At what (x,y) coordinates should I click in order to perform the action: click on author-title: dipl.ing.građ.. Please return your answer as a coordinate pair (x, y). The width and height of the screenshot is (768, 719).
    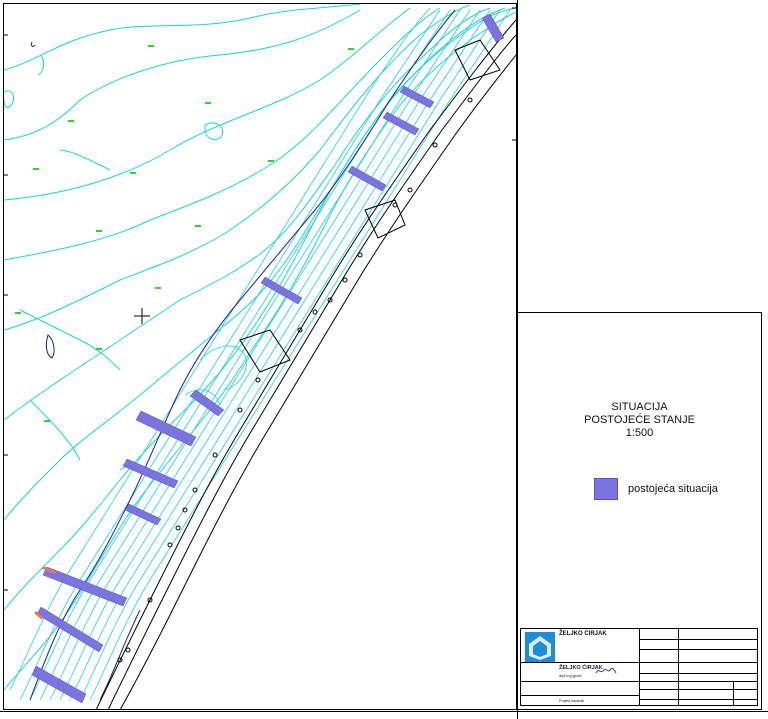
    Looking at the image, I should click on (570, 675).